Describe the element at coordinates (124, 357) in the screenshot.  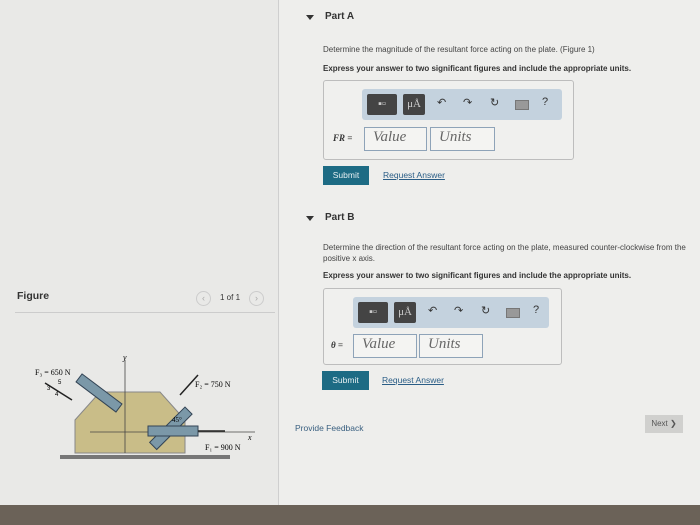
I see `label-y: y` at that location.